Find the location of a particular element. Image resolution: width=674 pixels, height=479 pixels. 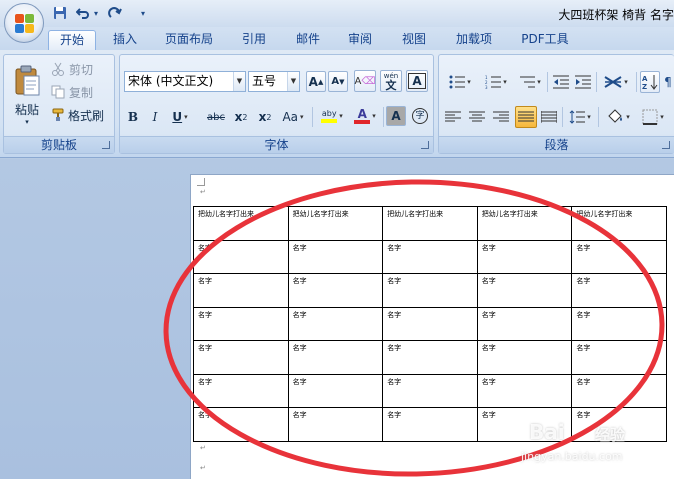

format-painter-button: 格式刷 is located at coordinates (82, 115).